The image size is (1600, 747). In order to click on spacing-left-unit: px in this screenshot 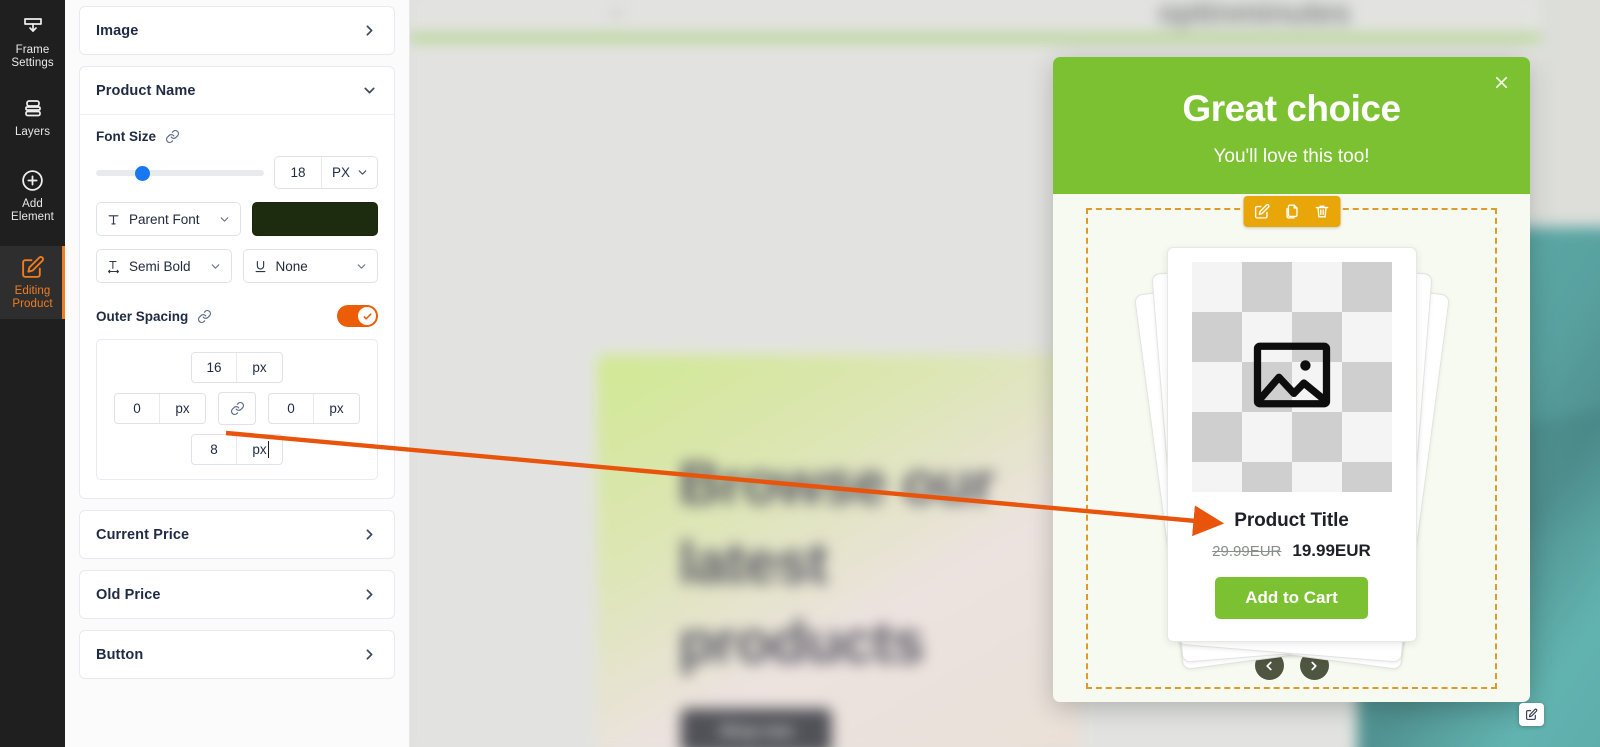, I will do `click(182, 408)`.